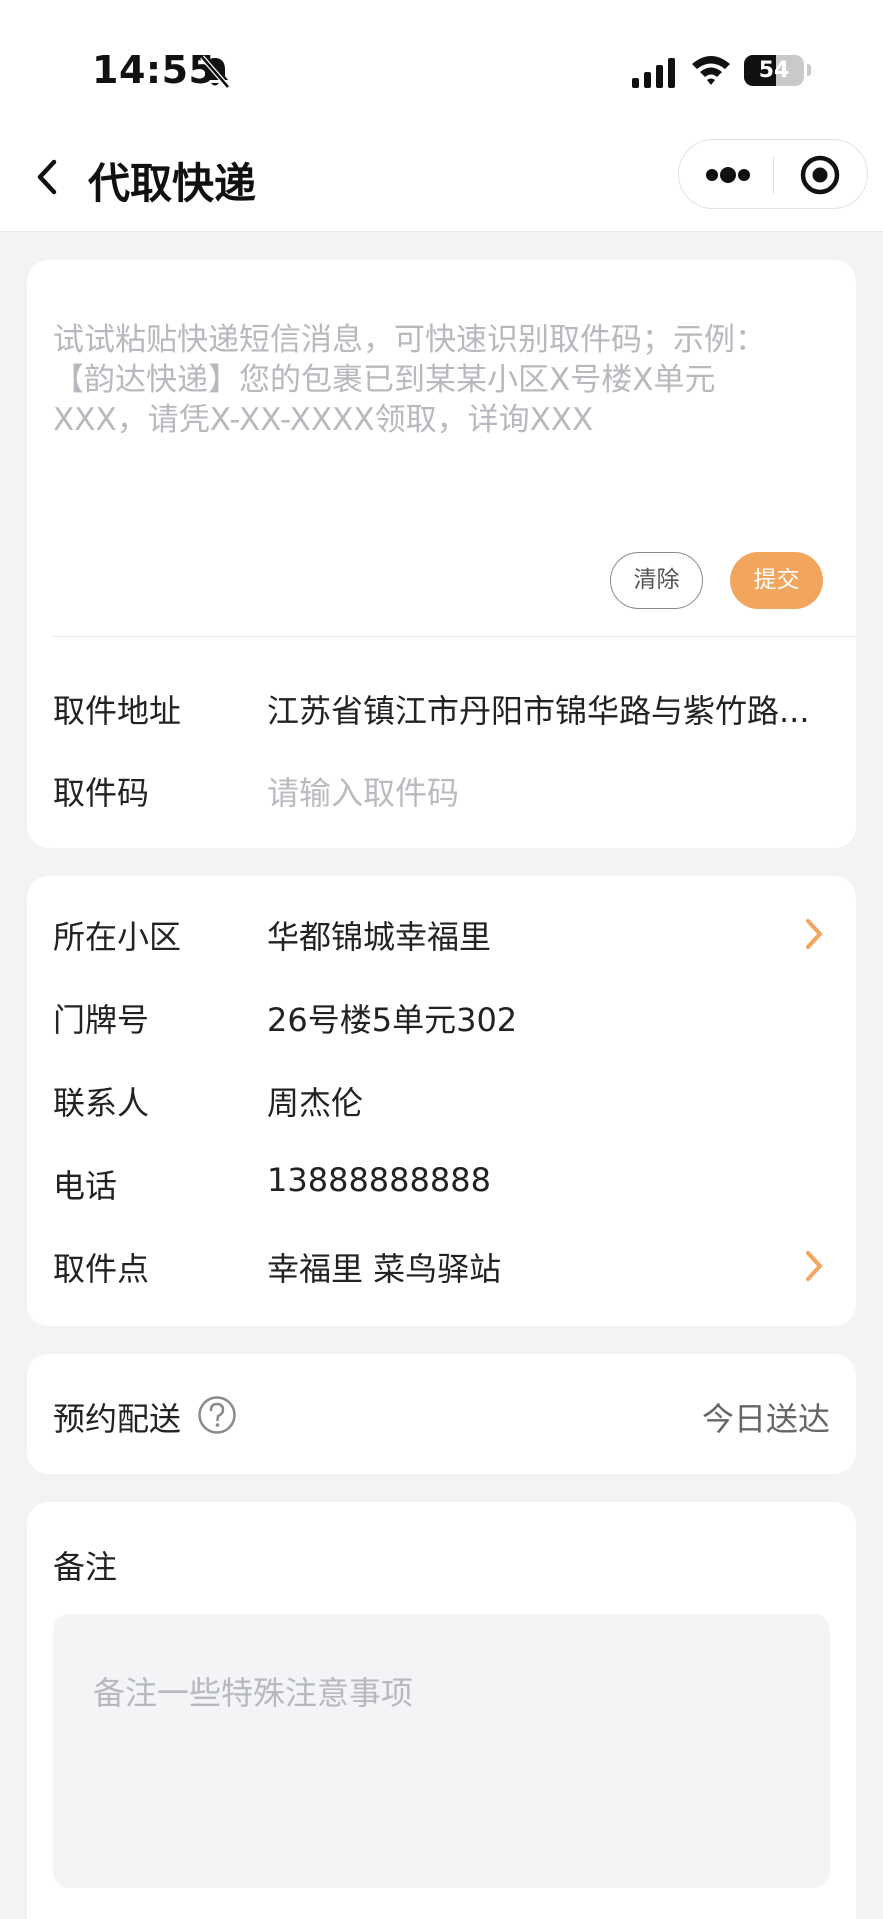 Image resolution: width=883 pixels, height=1919 pixels. I want to click on remark-label: 备注, so click(85, 1567).